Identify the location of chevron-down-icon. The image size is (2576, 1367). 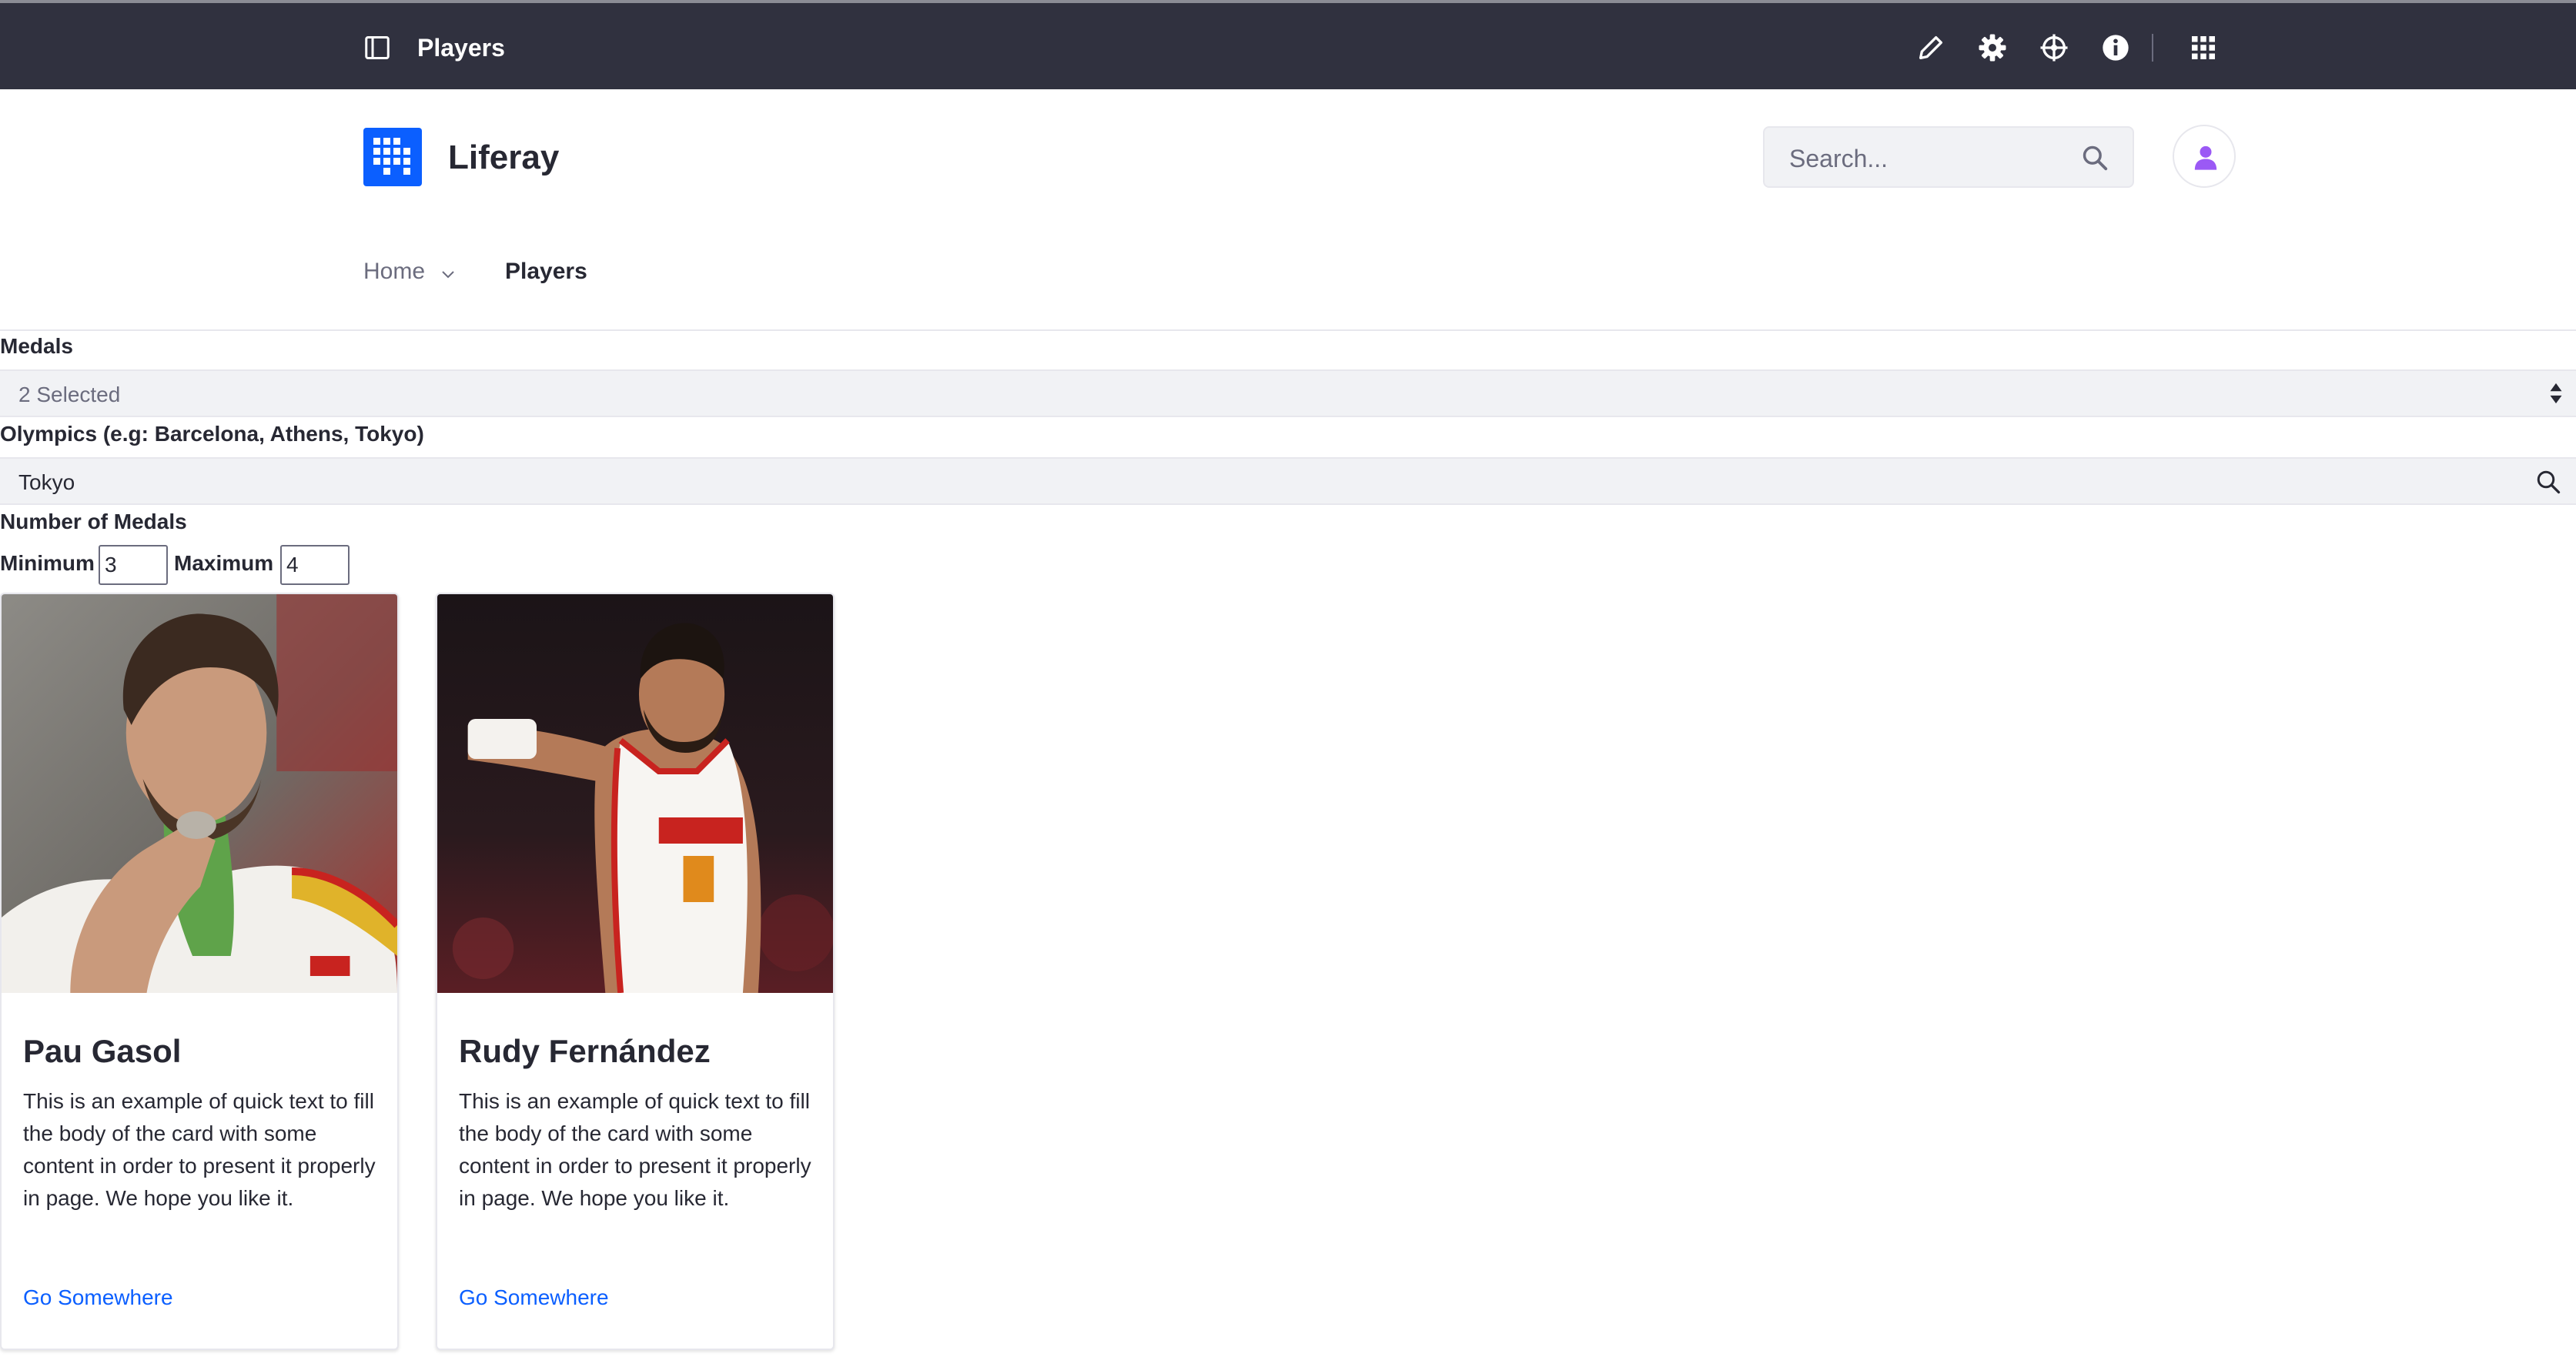
(448, 274).